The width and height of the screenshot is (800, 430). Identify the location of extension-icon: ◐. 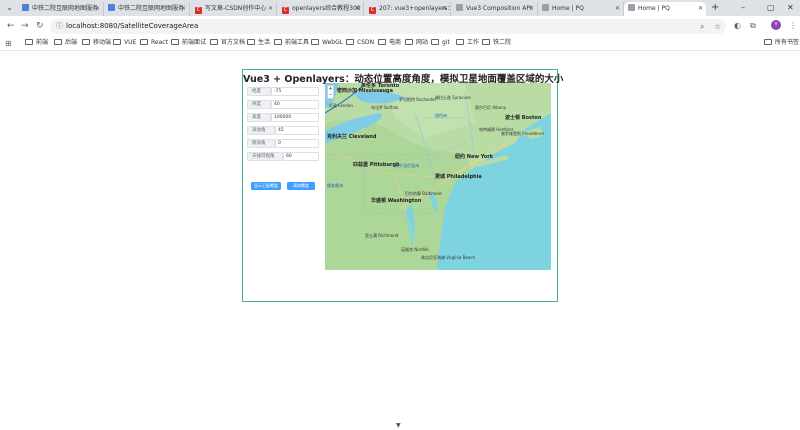
(737, 26).